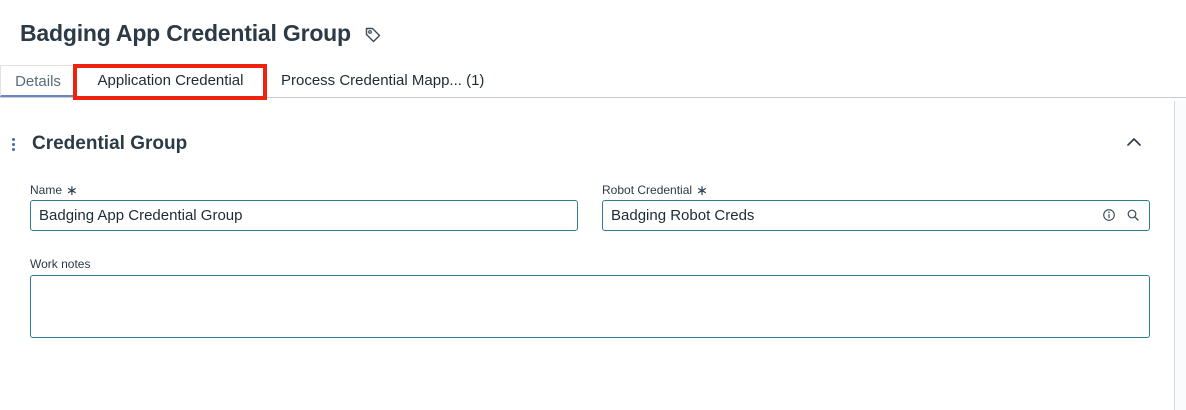  I want to click on name-label-text: Name, so click(46, 190).